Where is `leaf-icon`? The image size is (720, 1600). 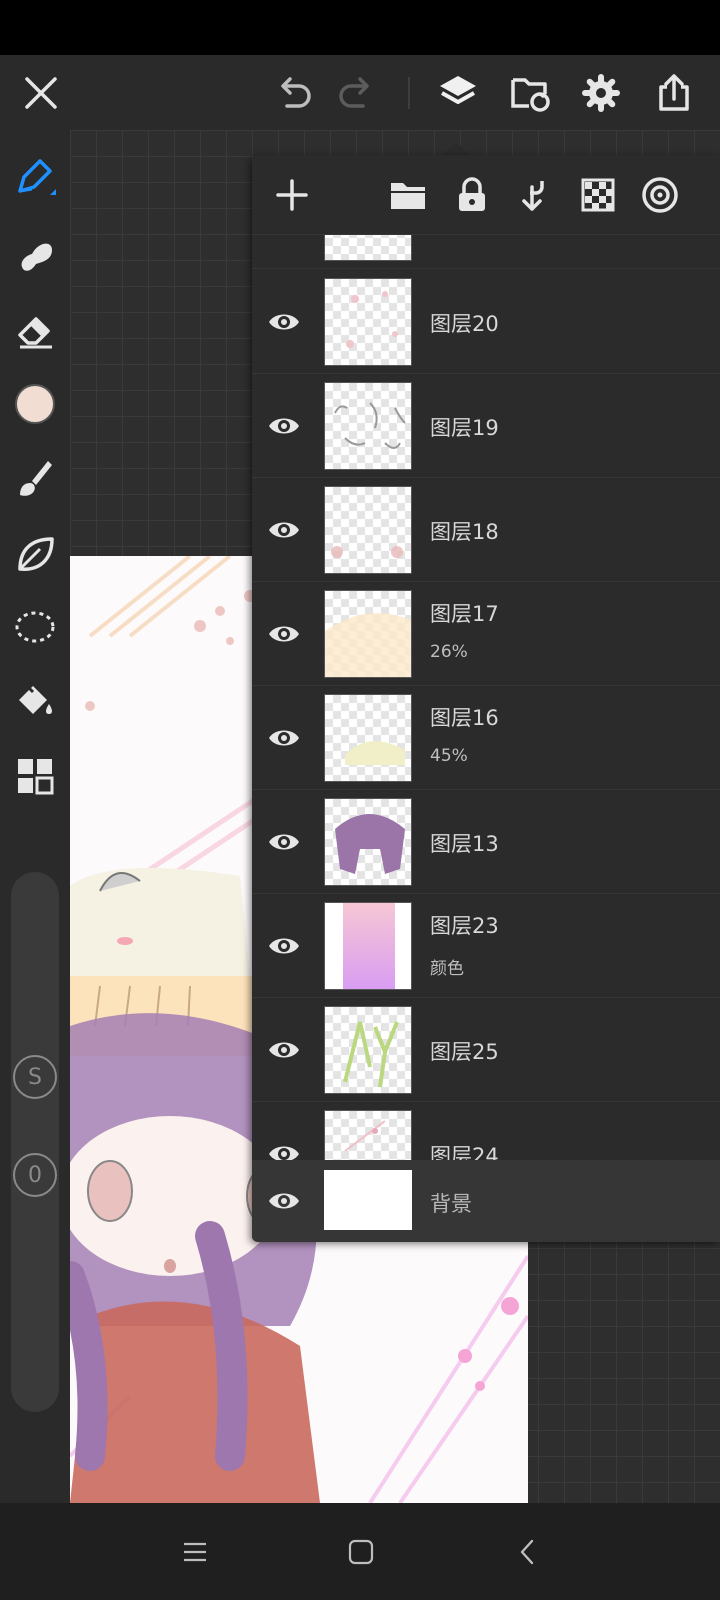
leaf-icon is located at coordinates (36, 554).